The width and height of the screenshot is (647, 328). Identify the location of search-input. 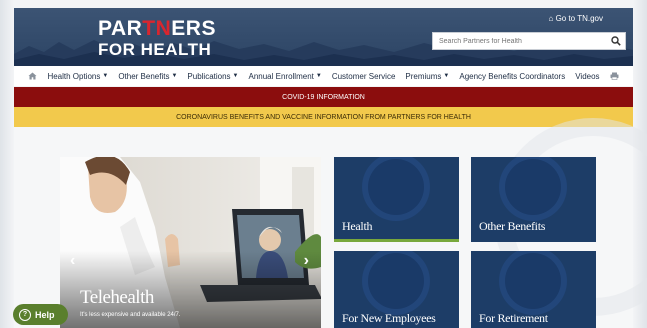
(520, 41).